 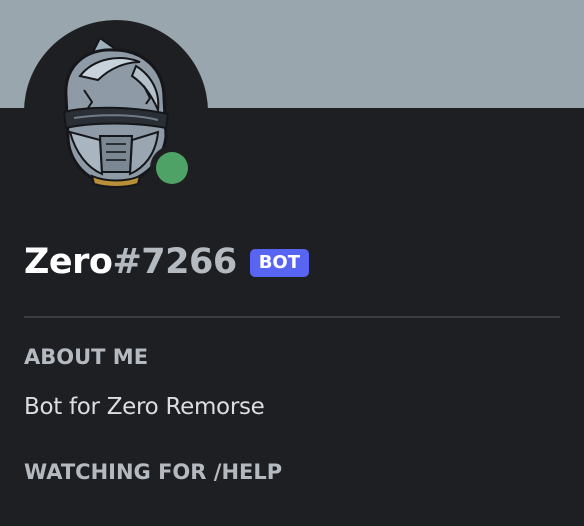 What do you see at coordinates (172, 168) in the screenshot?
I see `online-status-icon` at bounding box center [172, 168].